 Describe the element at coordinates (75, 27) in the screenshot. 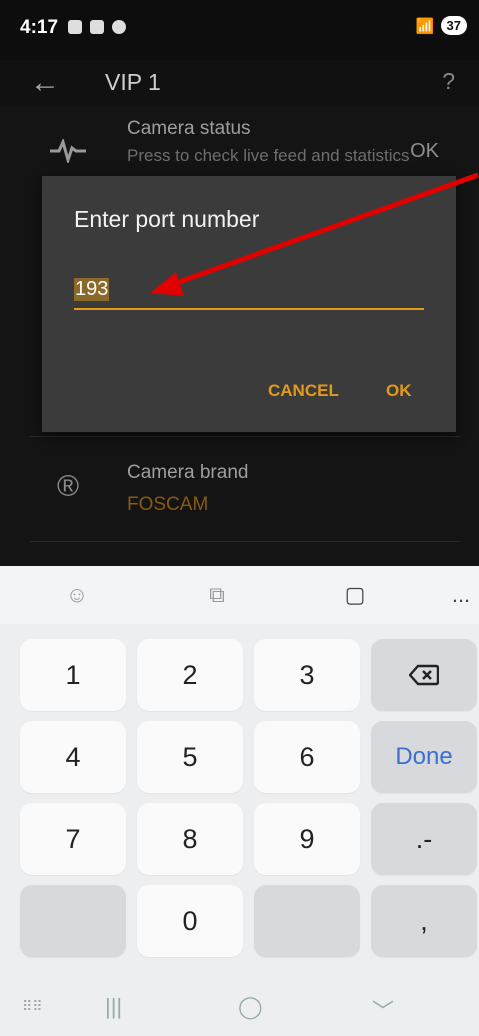

I see `message-icon` at that location.